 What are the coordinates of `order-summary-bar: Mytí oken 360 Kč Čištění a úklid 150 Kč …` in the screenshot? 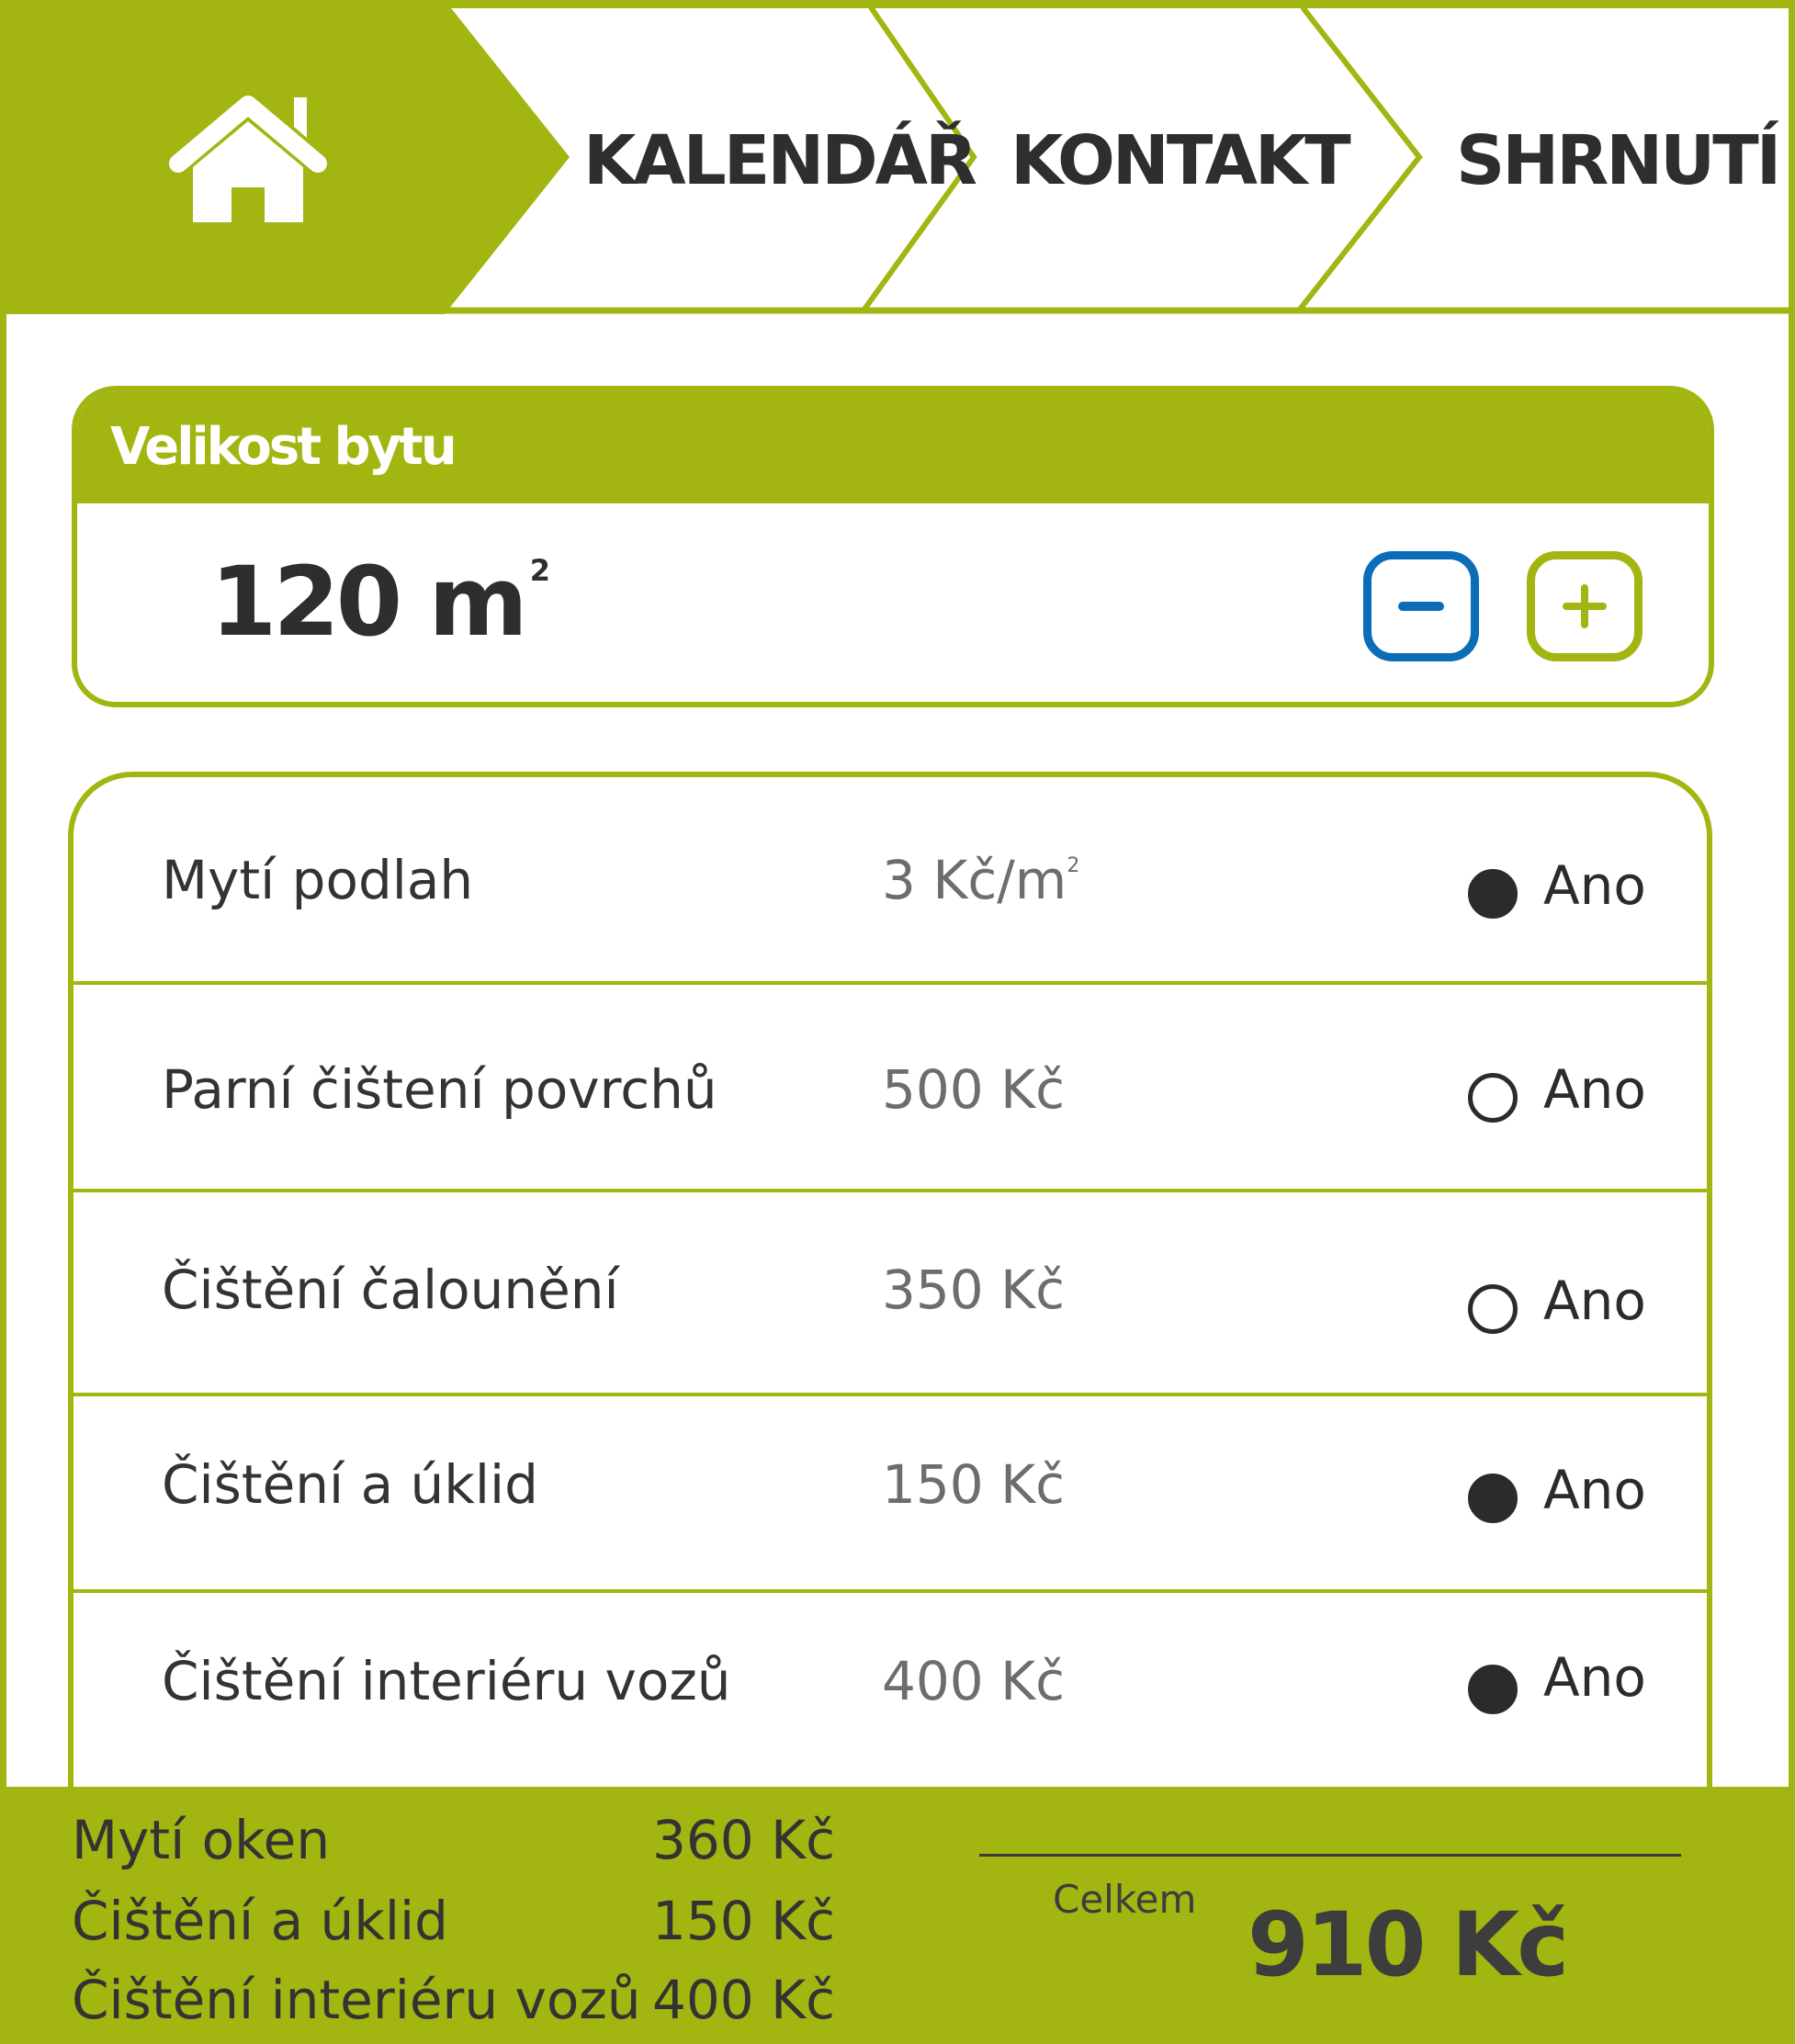 It's located at (898, 1916).